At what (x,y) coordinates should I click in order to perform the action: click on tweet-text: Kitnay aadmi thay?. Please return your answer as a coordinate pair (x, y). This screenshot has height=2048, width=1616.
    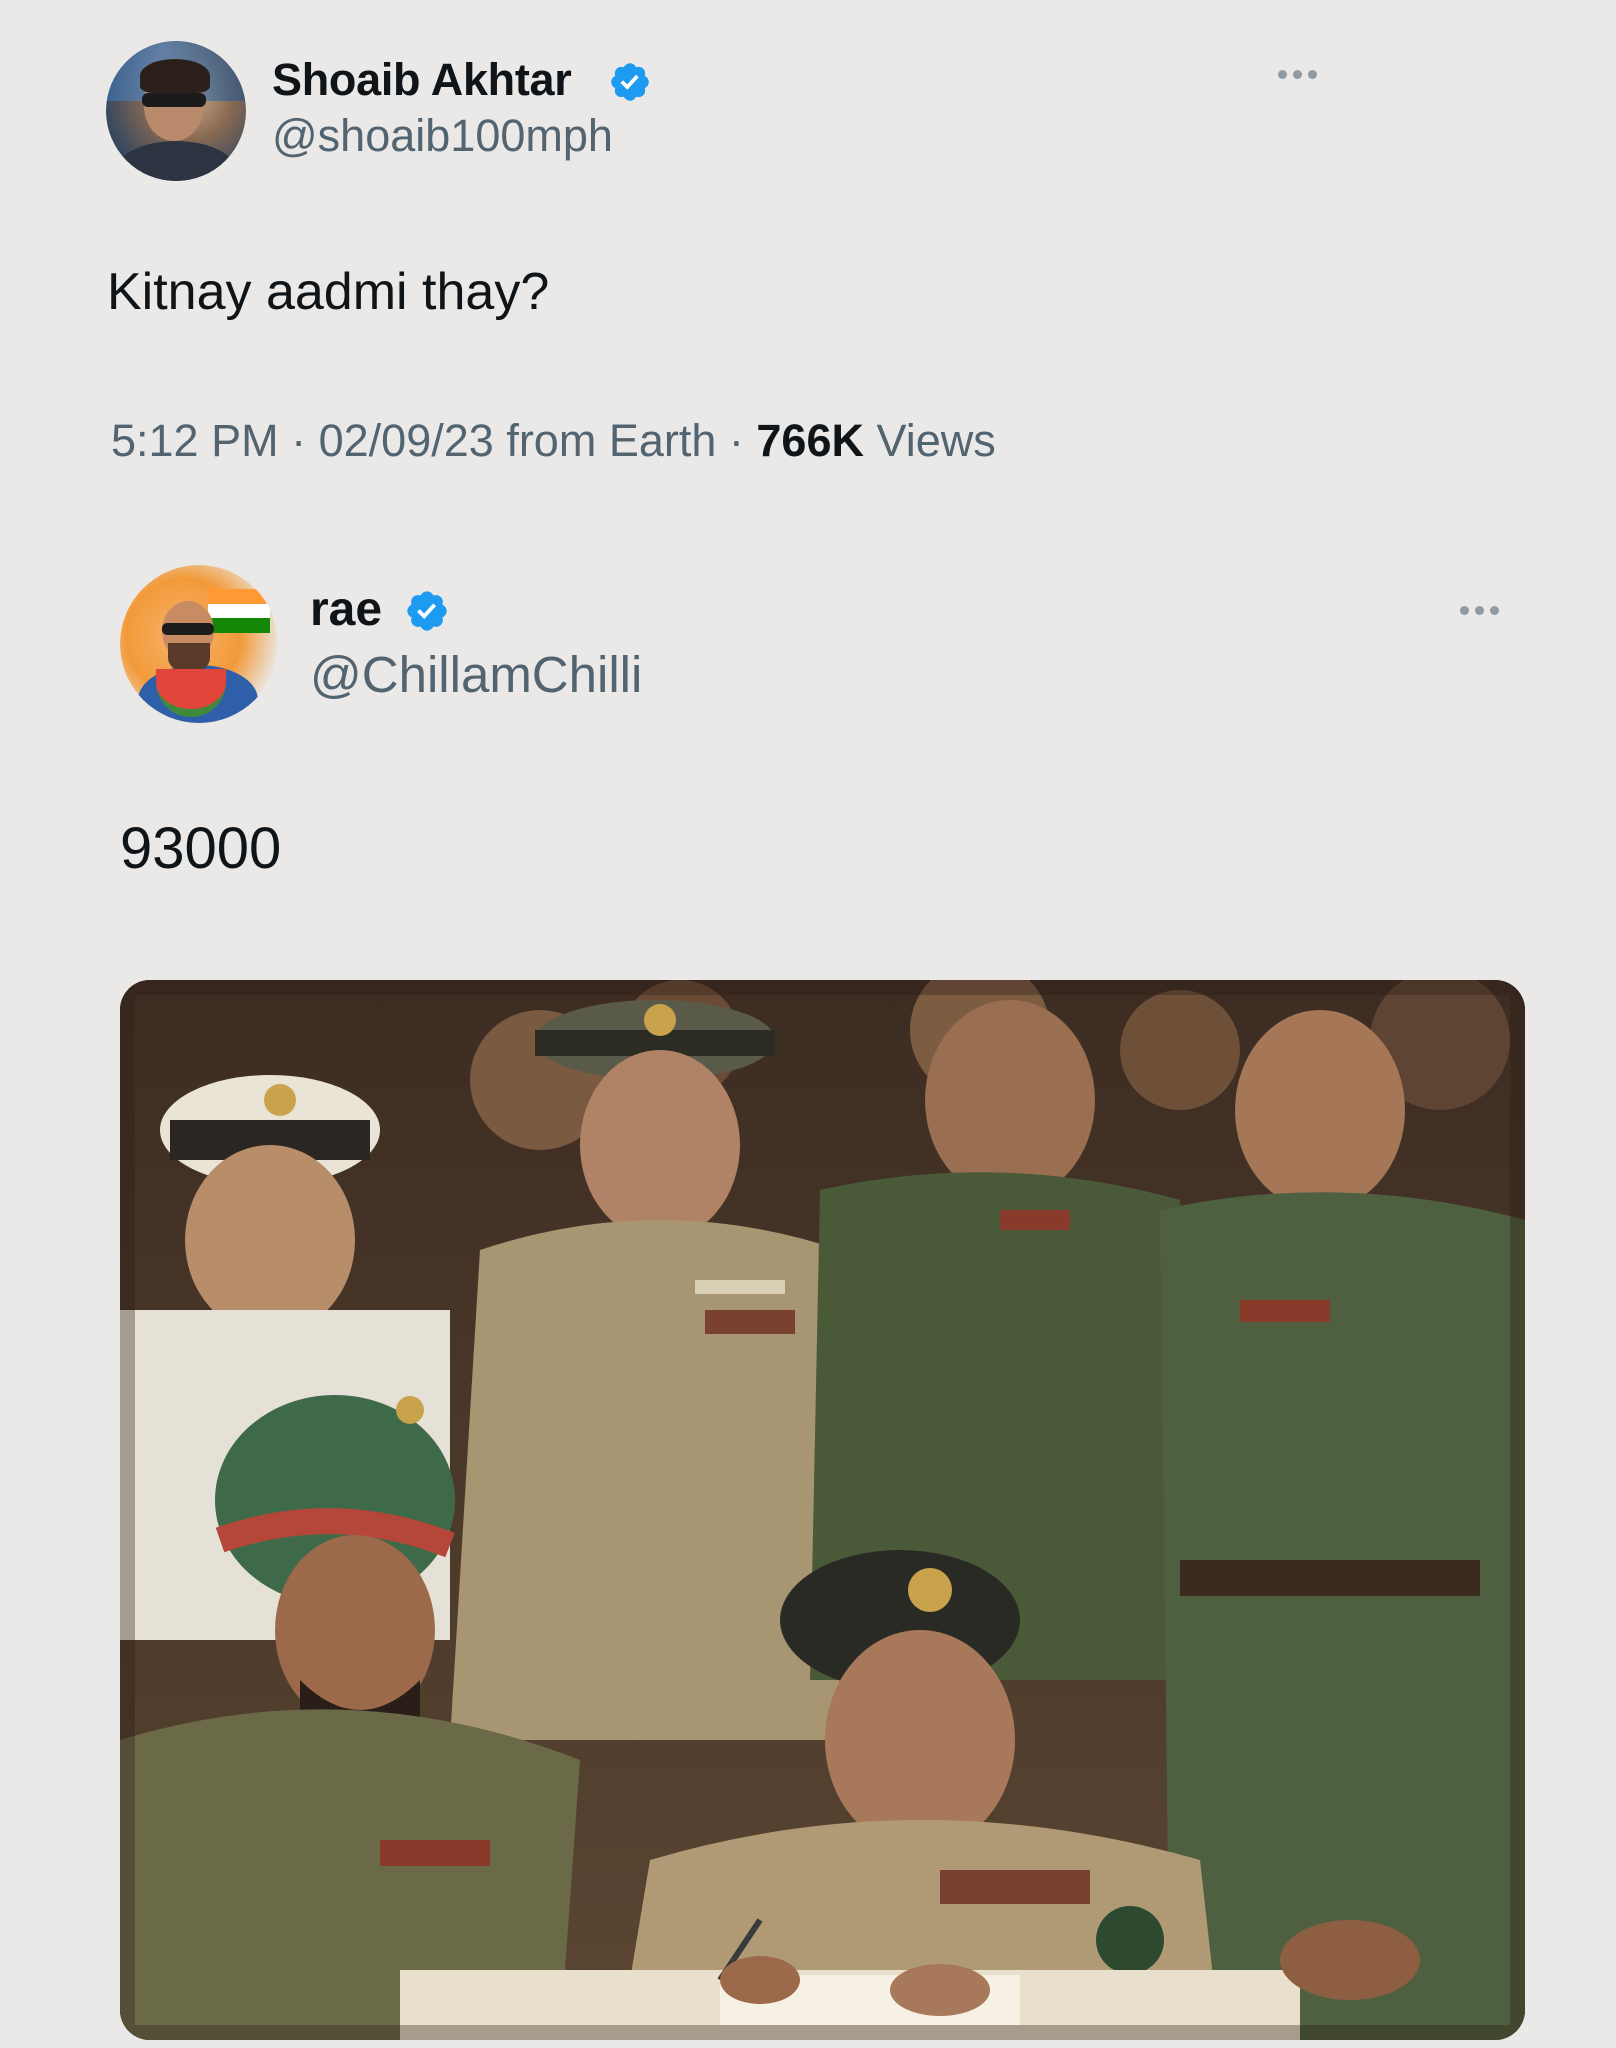
    Looking at the image, I should click on (328, 292).